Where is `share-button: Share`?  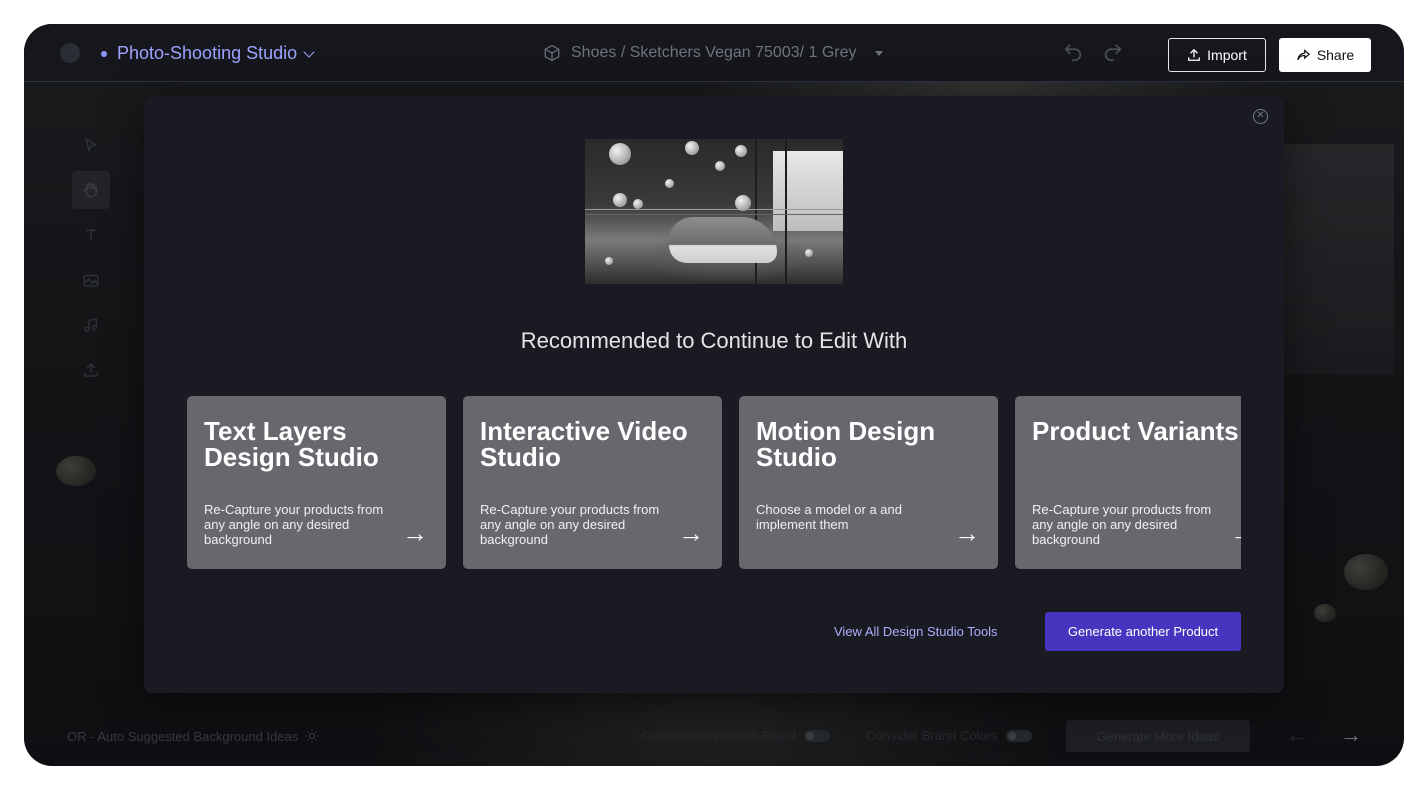
share-button: Share is located at coordinates (1325, 55).